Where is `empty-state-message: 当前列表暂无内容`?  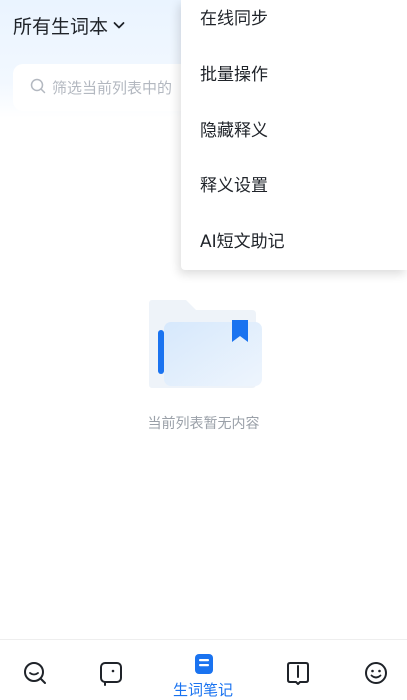 empty-state-message: 当前列表暂无内容 is located at coordinates (203, 424).